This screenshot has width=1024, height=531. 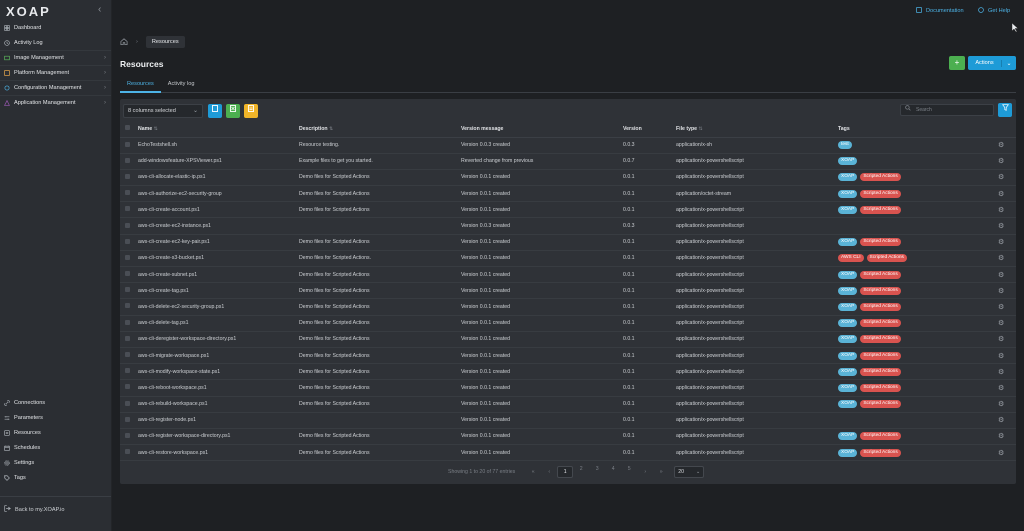 What do you see at coordinates (994, 11) in the screenshot?
I see `get-help-link: Get Help` at bounding box center [994, 11].